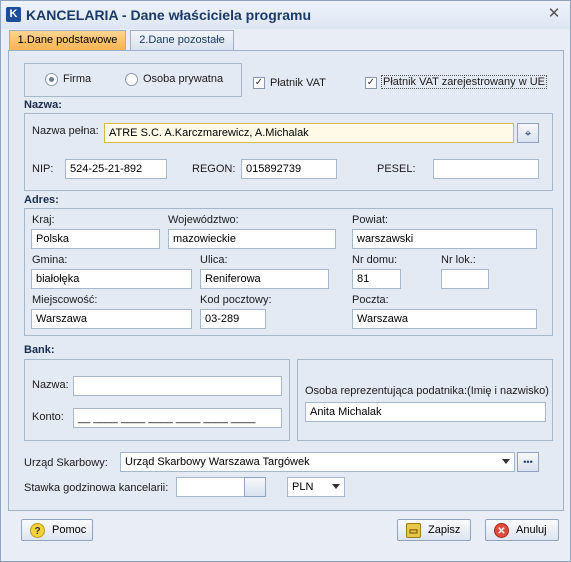 This screenshot has height=562, width=571. Describe the element at coordinates (39, 350) in the screenshot. I see `bank-section-label: Bank:` at that location.